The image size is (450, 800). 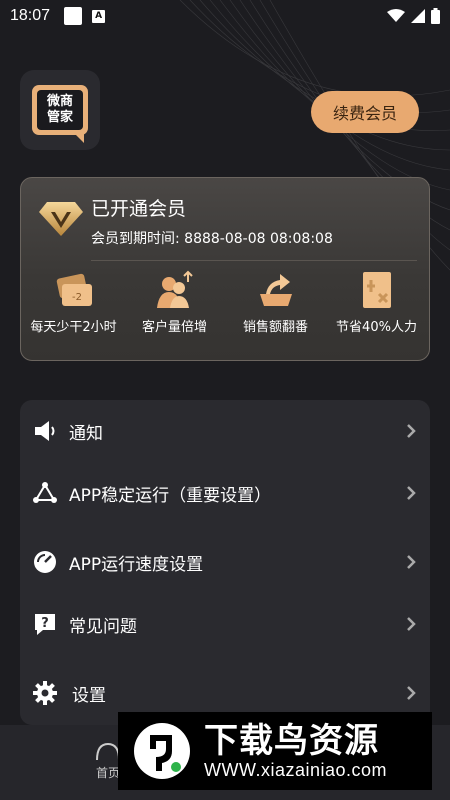 What do you see at coordinates (225, 624) in the screenshot?
I see `menu-item-faq: ? 常见问题` at bounding box center [225, 624].